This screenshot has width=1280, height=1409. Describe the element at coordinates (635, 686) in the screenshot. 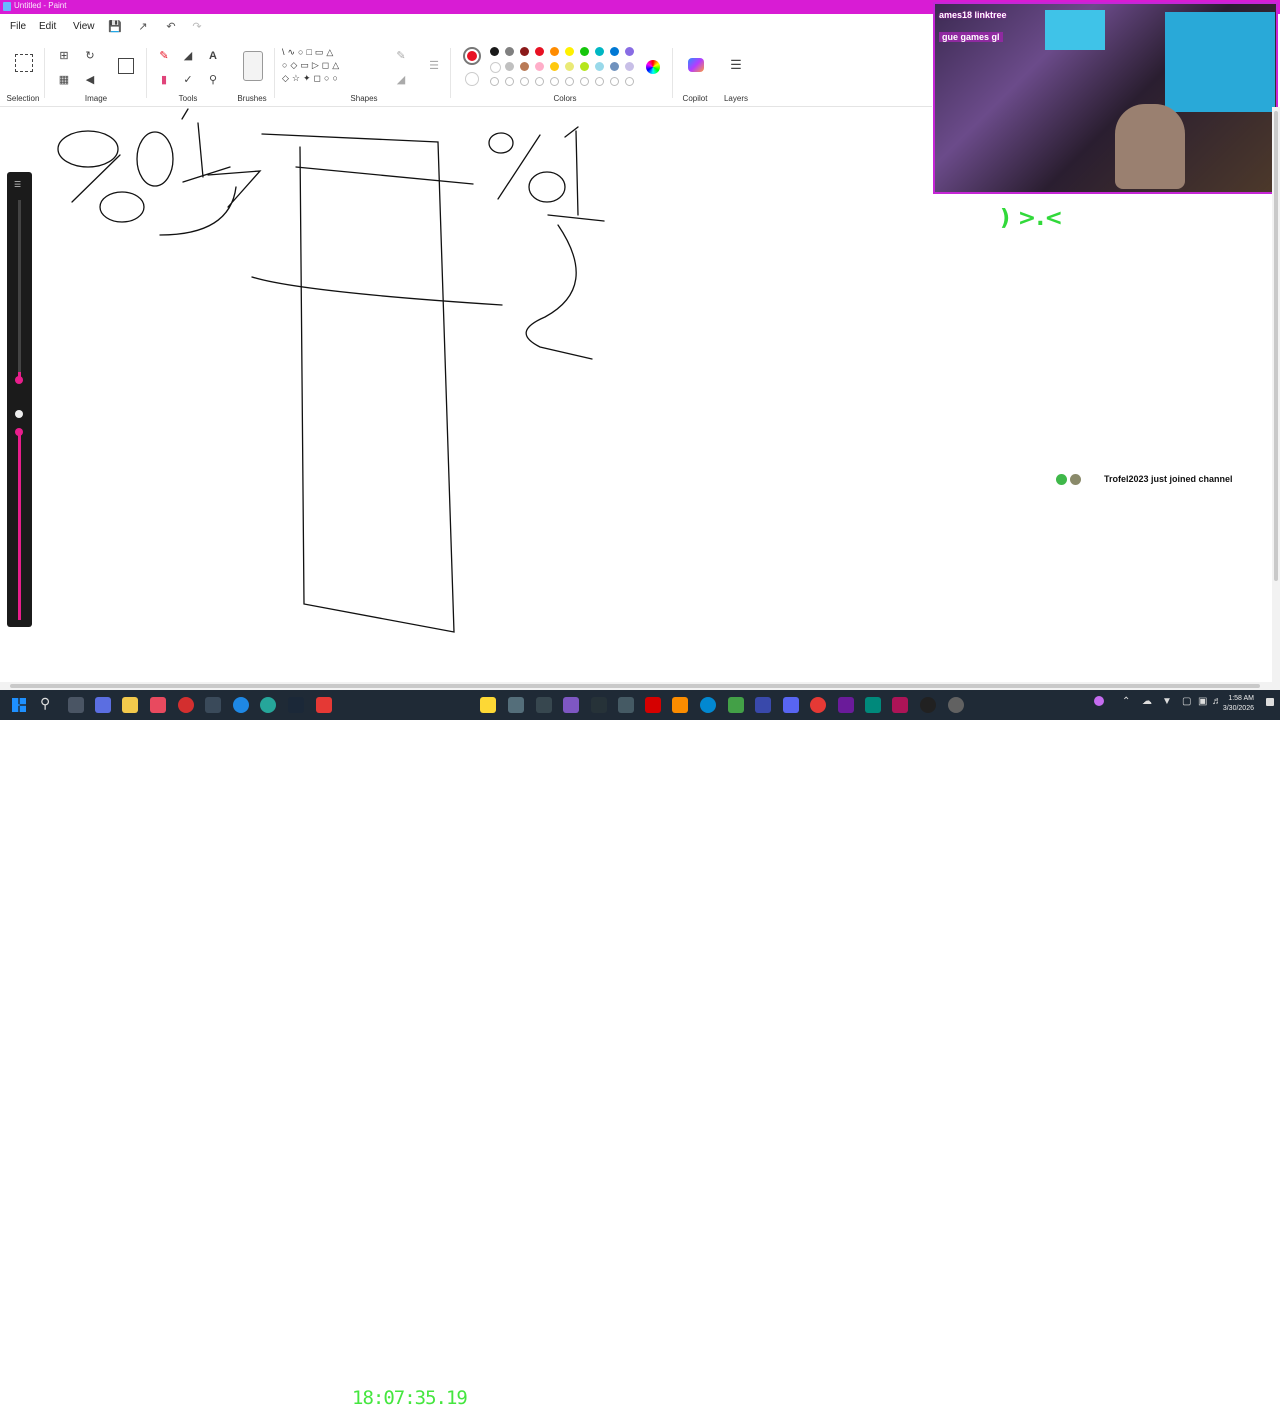

I see `horizontal-scroll-thumb` at that location.